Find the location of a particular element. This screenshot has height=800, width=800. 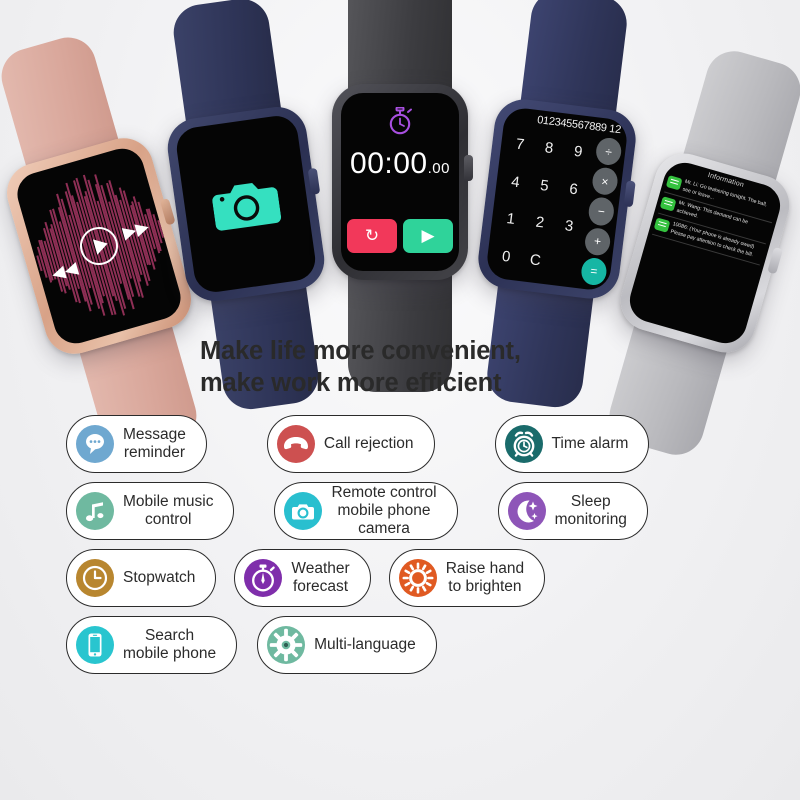

calc-key-5: 5 is located at coordinates (545, 185).